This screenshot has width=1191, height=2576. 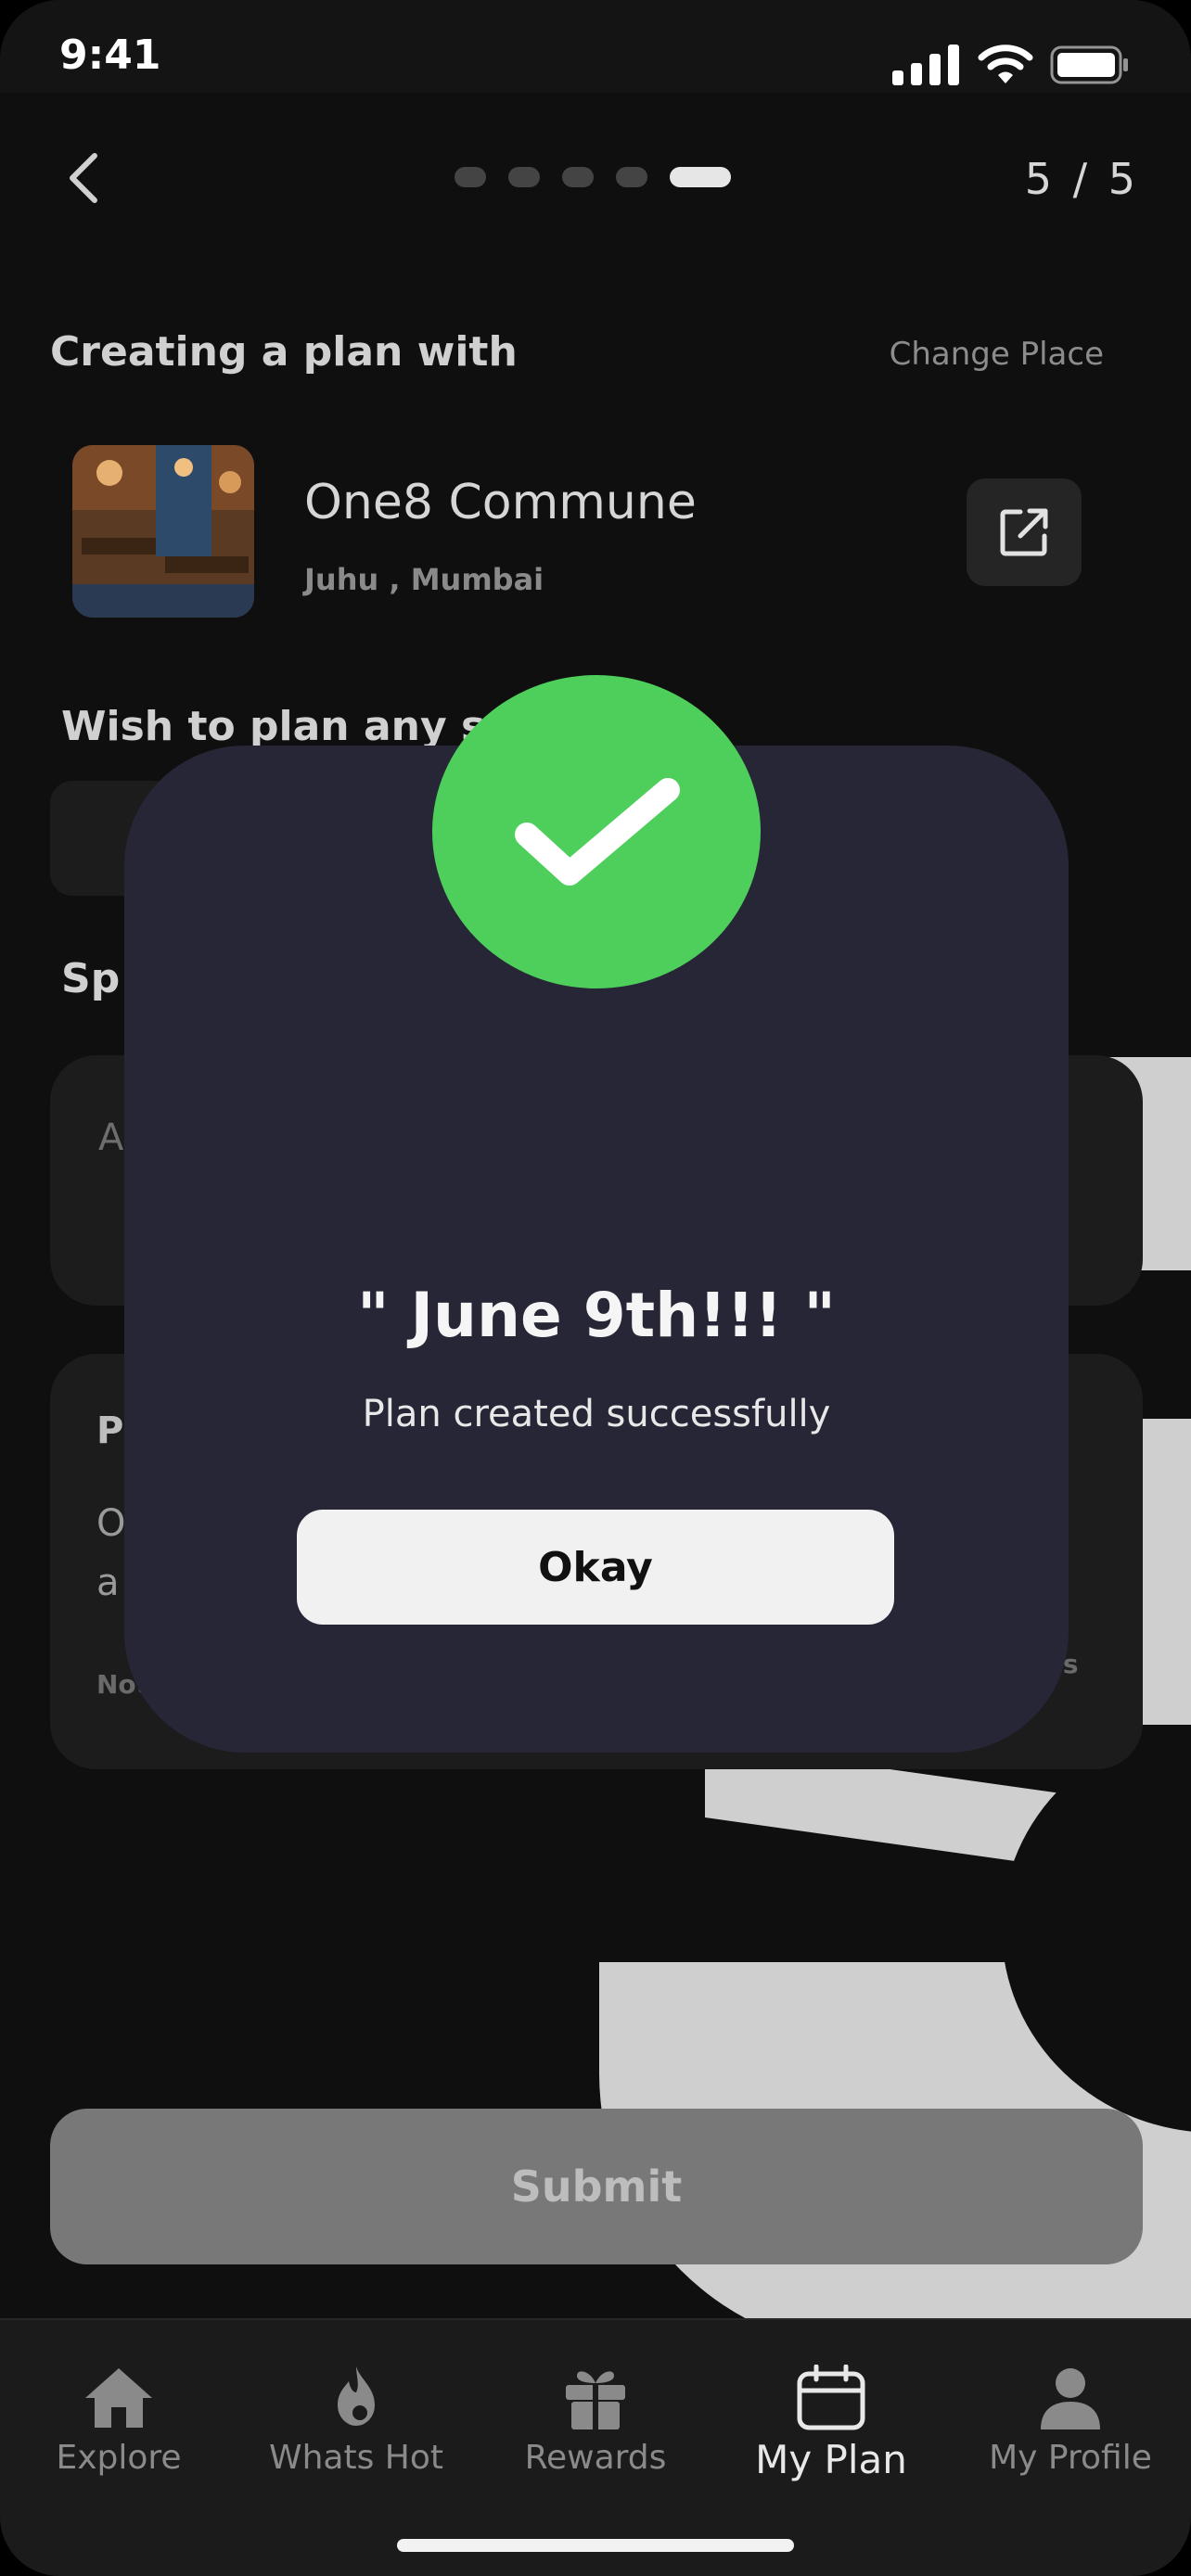 What do you see at coordinates (119, 2458) in the screenshot?
I see `tab-label: Explore` at bounding box center [119, 2458].